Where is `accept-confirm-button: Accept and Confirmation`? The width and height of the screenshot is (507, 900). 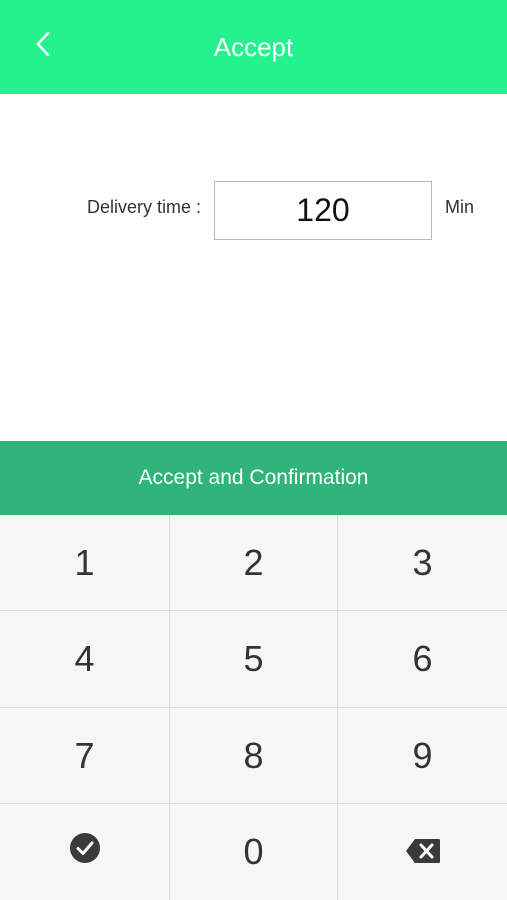 accept-confirm-button: Accept and Confirmation is located at coordinates (253, 478).